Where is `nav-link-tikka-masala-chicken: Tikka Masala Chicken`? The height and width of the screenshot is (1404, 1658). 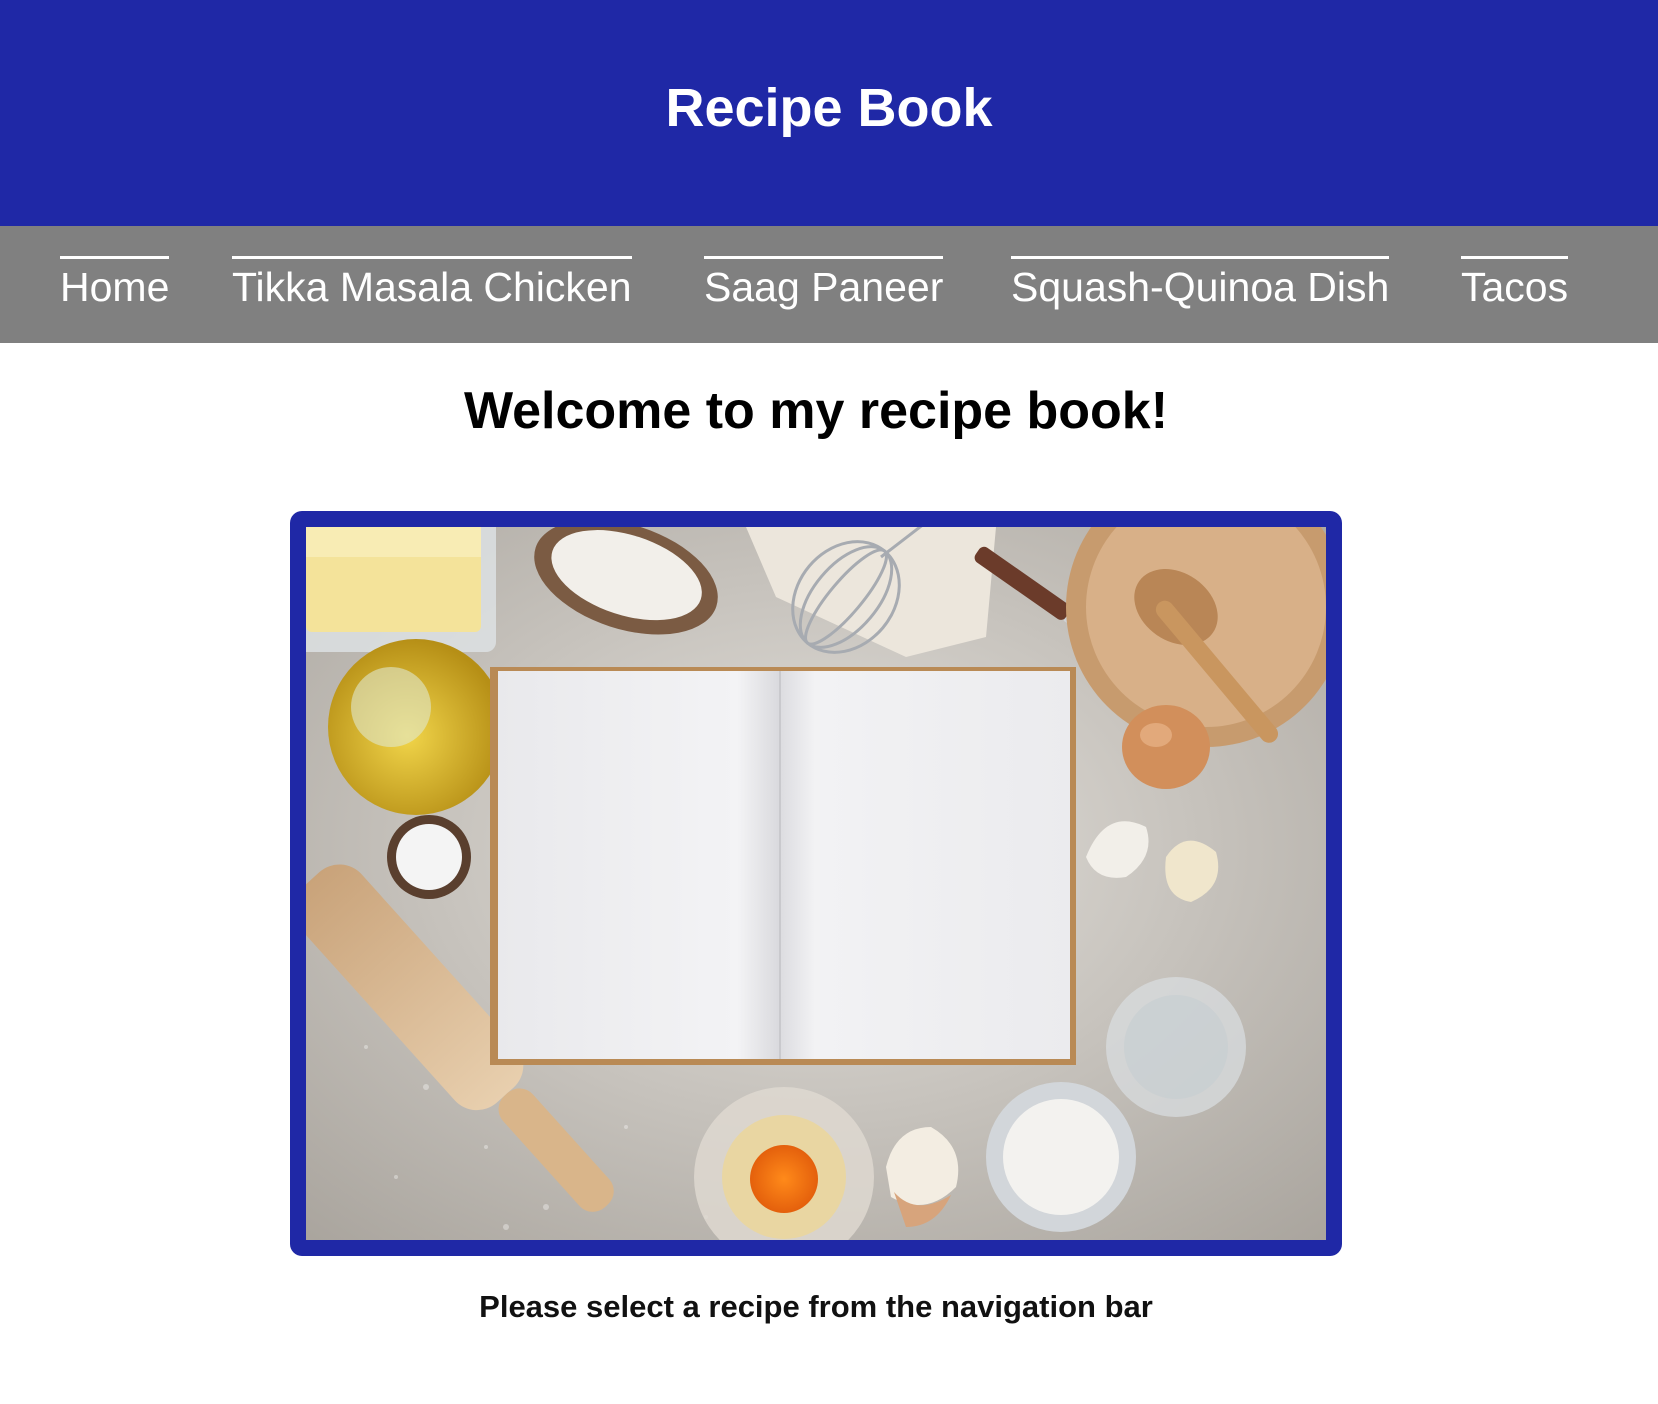 nav-link-tikka-masala-chicken: Tikka Masala Chicken is located at coordinates (432, 283).